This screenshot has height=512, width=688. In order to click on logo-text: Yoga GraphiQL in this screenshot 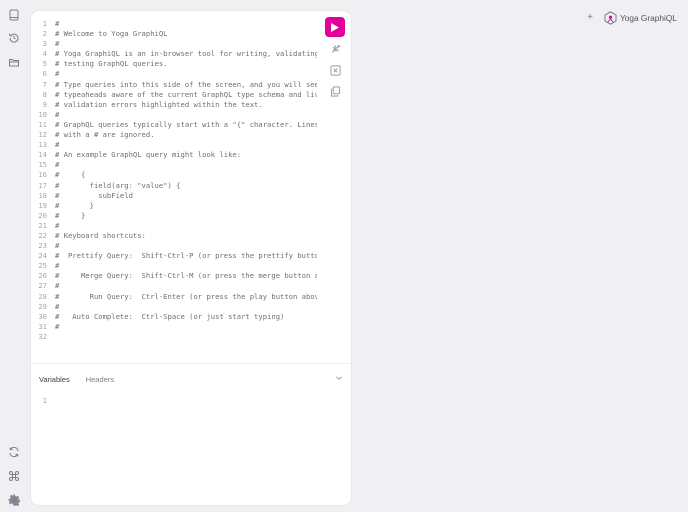, I will do `click(648, 18)`.